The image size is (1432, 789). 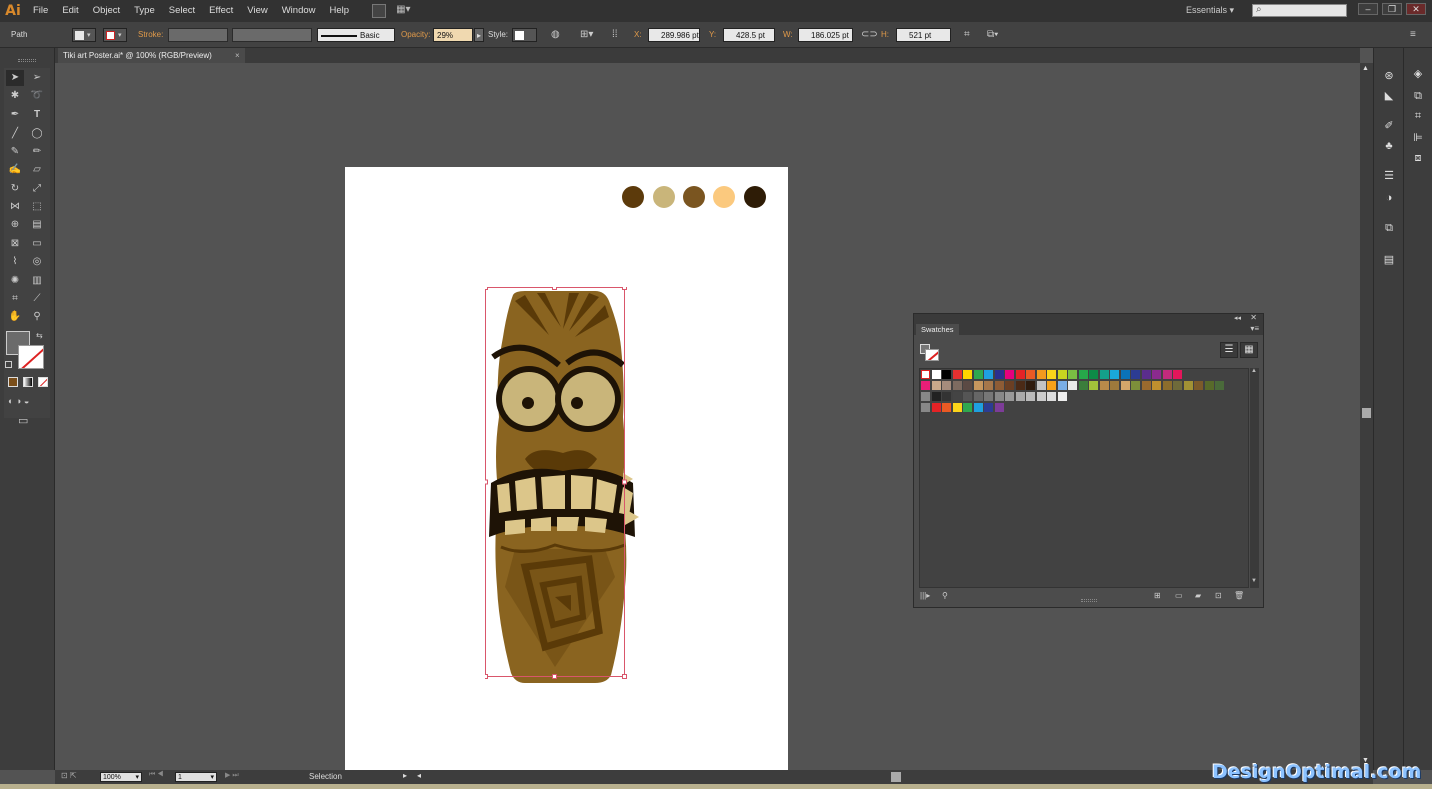 What do you see at coordinates (1198, 595) in the screenshot?
I see `folder-icon: ▰` at bounding box center [1198, 595].